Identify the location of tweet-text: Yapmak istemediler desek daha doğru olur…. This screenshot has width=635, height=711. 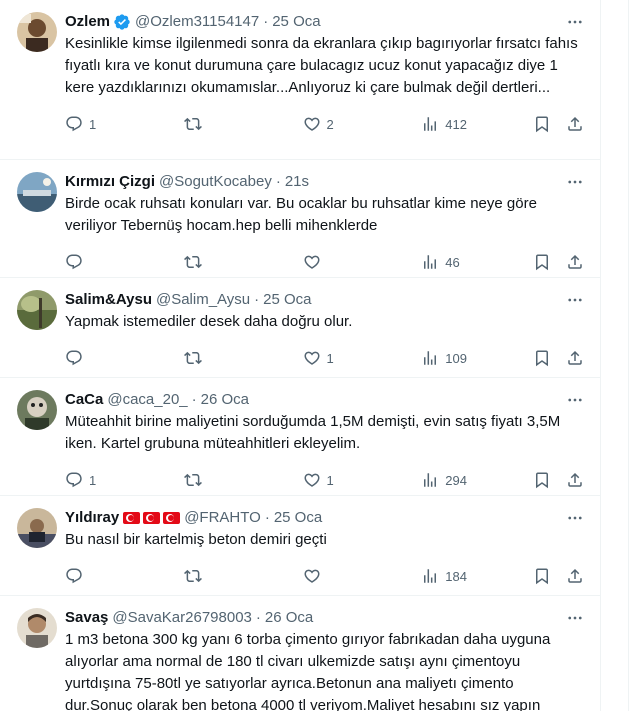
(209, 321).